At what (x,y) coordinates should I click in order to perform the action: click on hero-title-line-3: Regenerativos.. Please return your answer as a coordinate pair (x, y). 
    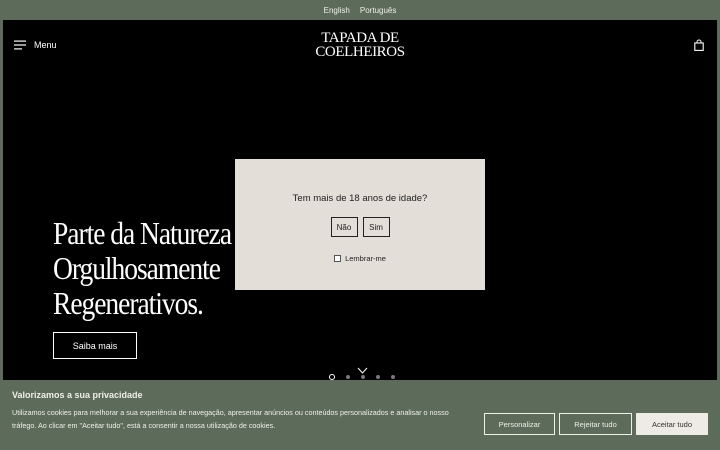
    Looking at the image, I should click on (128, 303).